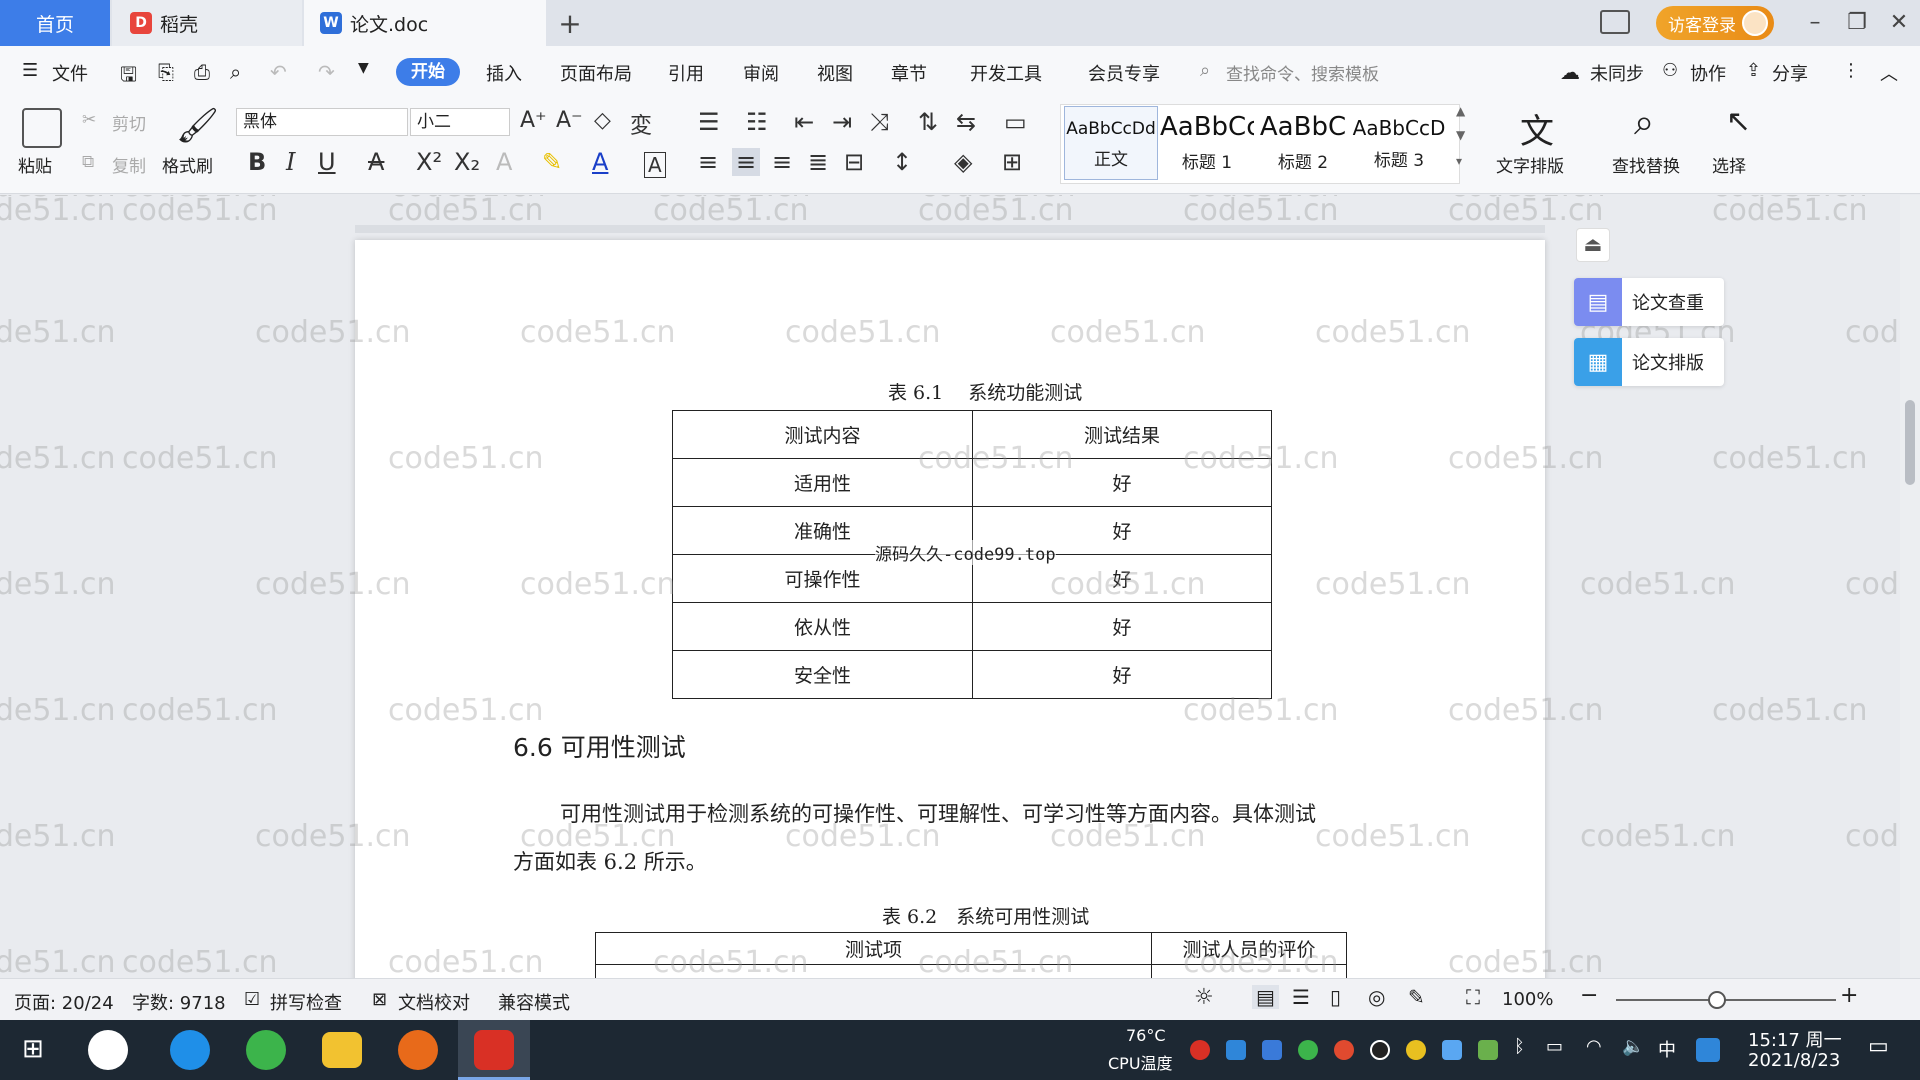  I want to click on ruler-icon: ▭, so click(1015, 122).